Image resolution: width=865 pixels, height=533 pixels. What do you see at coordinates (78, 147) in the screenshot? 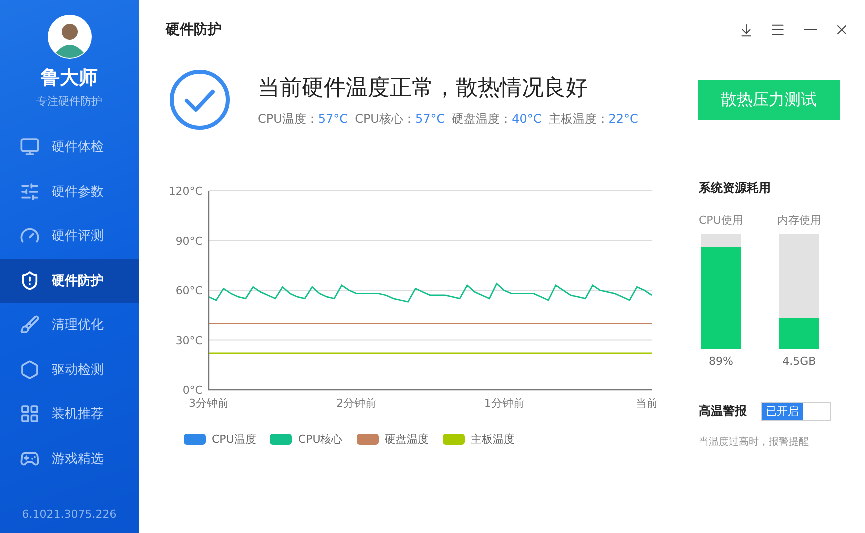
I see `sidebar-item-label: 硬件体检` at bounding box center [78, 147].